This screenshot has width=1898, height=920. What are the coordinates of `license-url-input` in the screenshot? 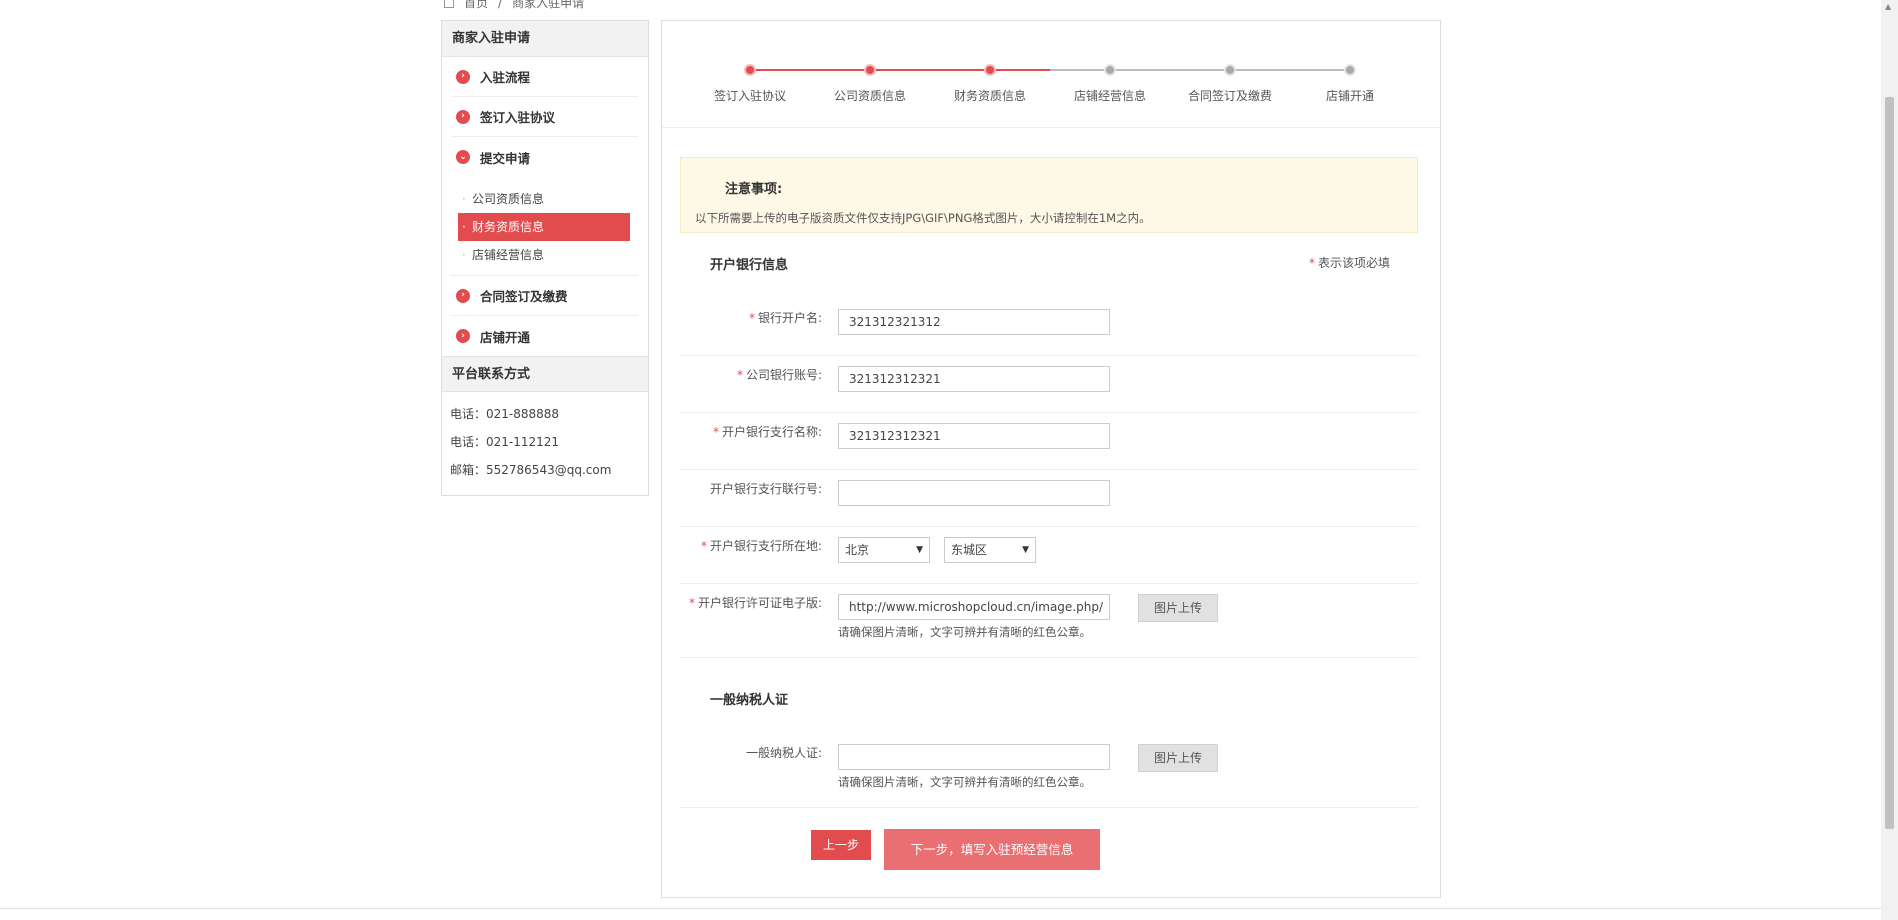 It's located at (974, 607).